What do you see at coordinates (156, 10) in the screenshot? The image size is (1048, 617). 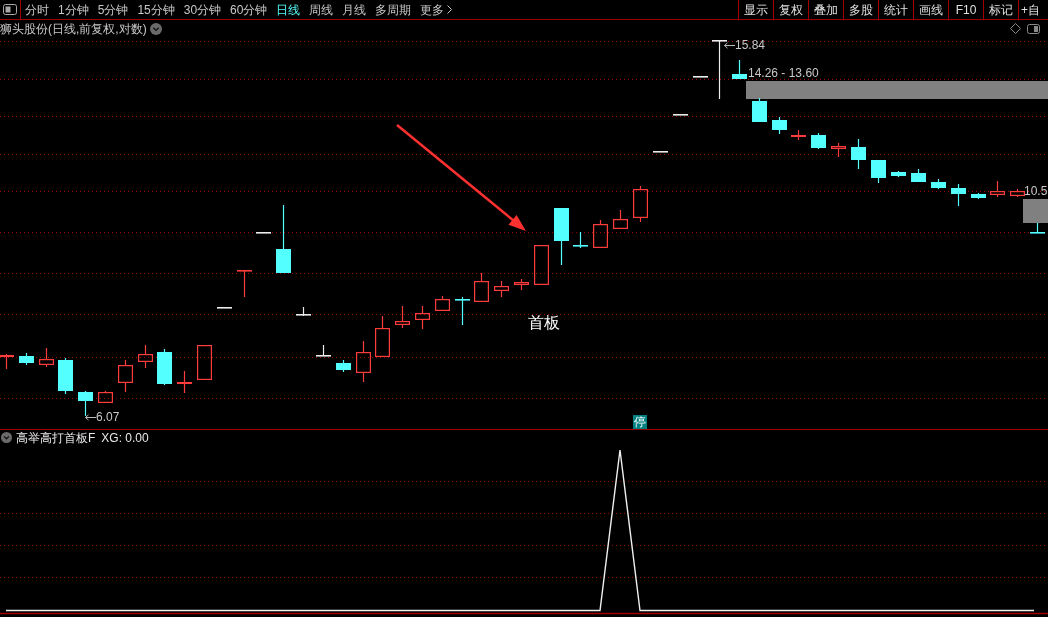 I see `period-tab: 15分钟` at bounding box center [156, 10].